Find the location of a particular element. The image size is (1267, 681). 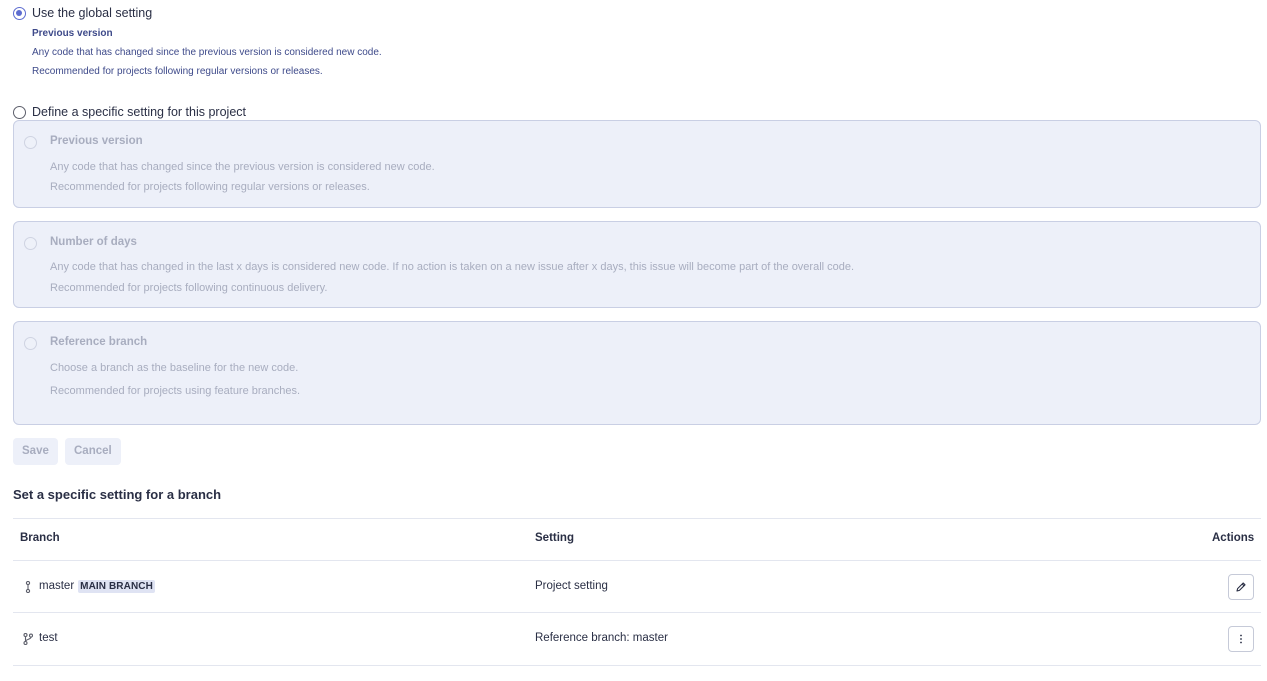

more-vertical-icon is located at coordinates (1241, 639).